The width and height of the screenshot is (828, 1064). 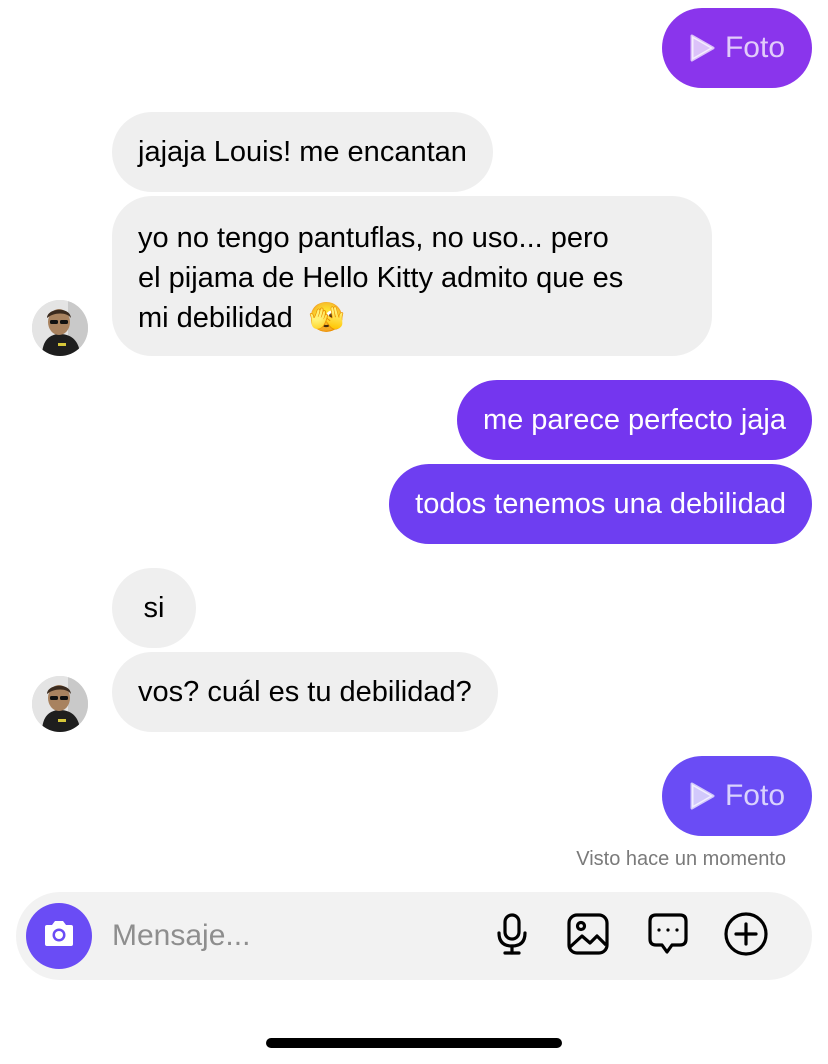 I want to click on sticker-message-button, so click(x=668, y=936).